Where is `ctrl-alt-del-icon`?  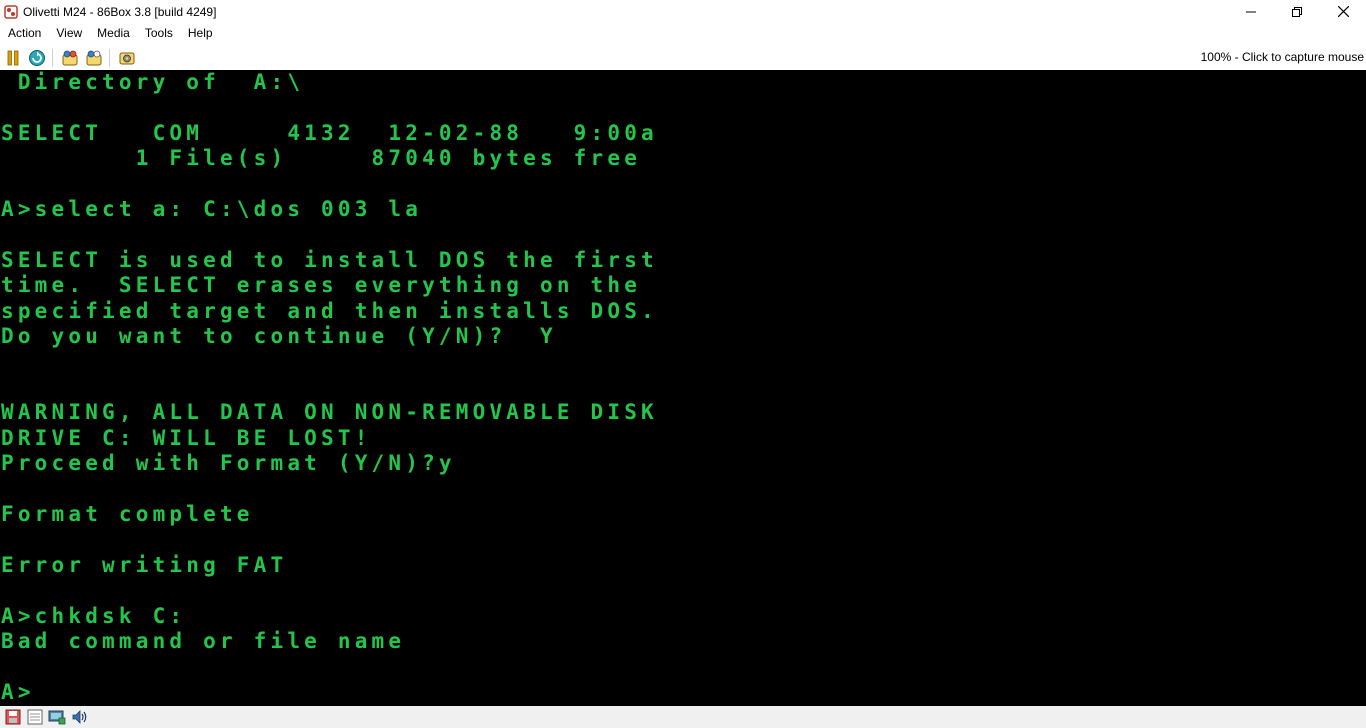 ctrl-alt-del-icon is located at coordinates (70, 57).